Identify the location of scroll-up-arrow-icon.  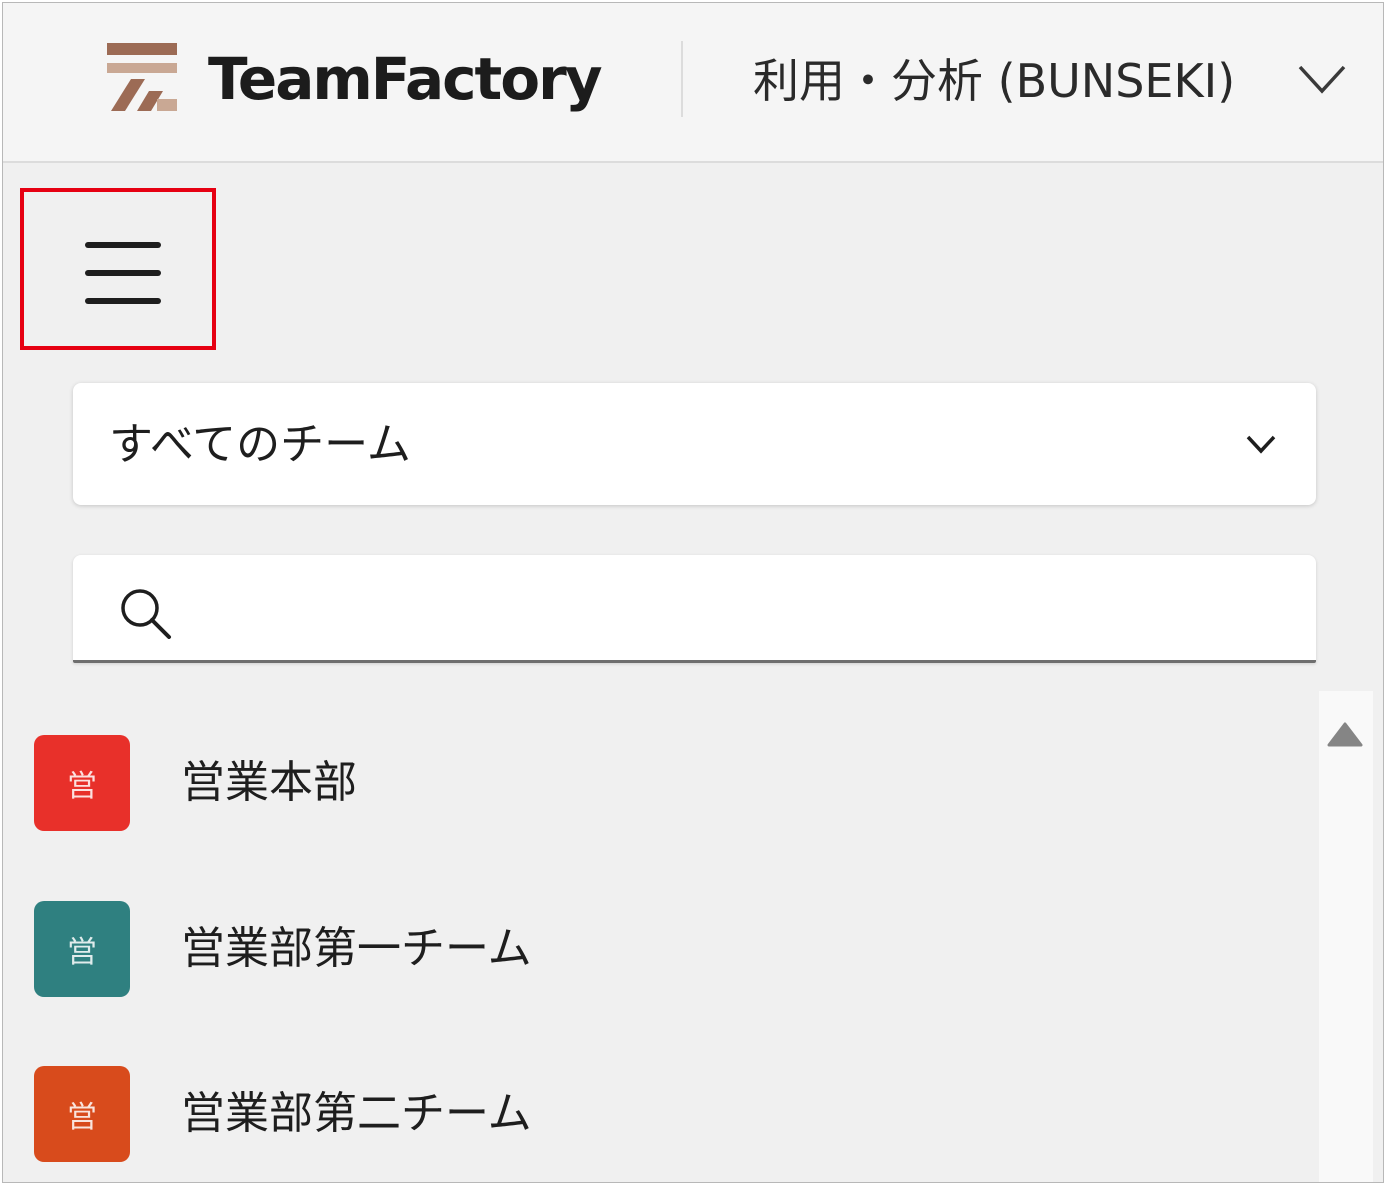
(1345, 735).